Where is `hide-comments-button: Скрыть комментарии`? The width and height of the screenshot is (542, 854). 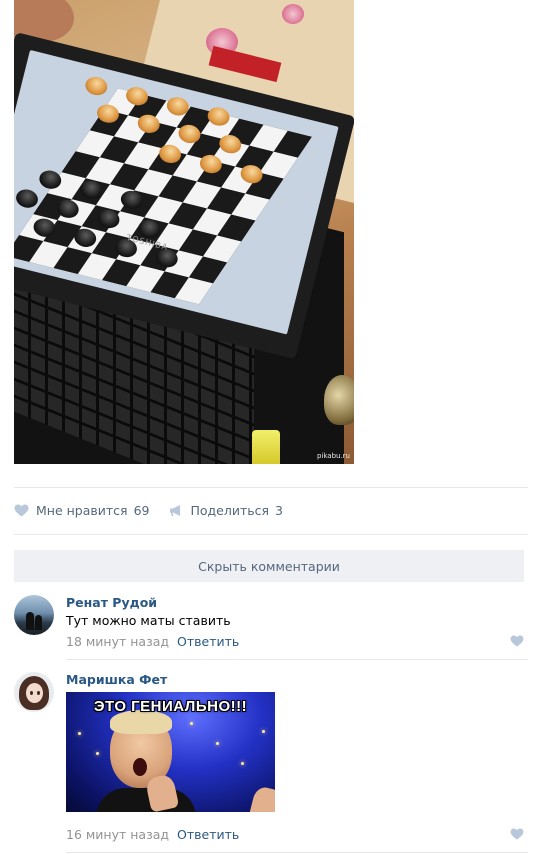 hide-comments-button: Скрыть комментарии is located at coordinates (269, 566).